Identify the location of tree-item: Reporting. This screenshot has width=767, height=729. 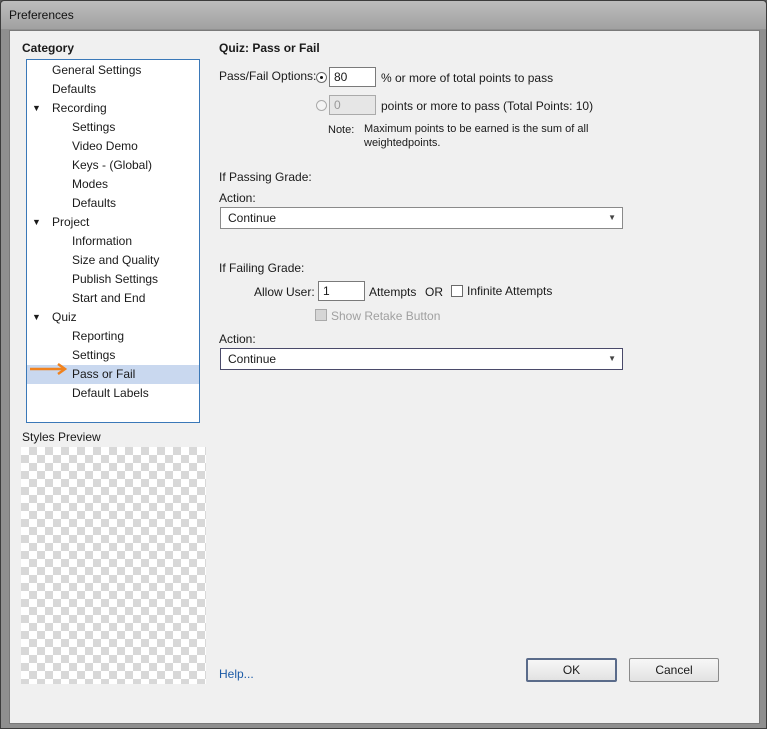
(113, 336).